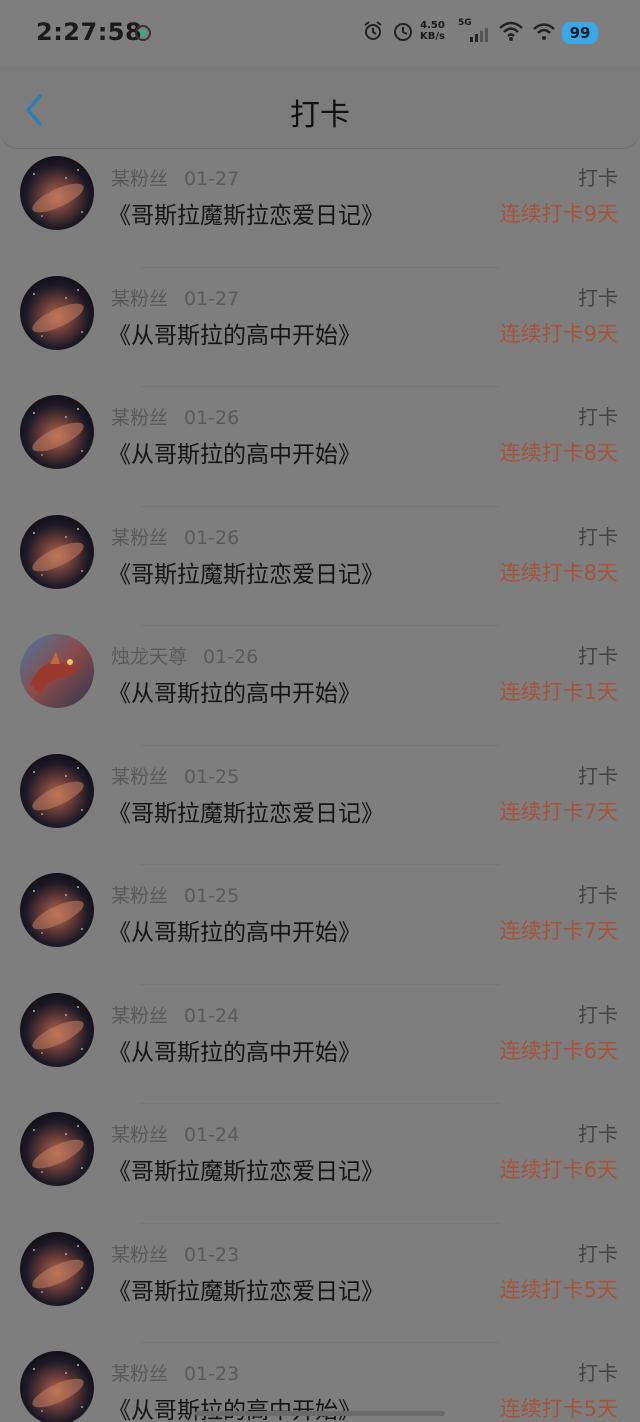  What do you see at coordinates (212, 1374) in the screenshot?
I see `checkin-date: 01-23` at bounding box center [212, 1374].